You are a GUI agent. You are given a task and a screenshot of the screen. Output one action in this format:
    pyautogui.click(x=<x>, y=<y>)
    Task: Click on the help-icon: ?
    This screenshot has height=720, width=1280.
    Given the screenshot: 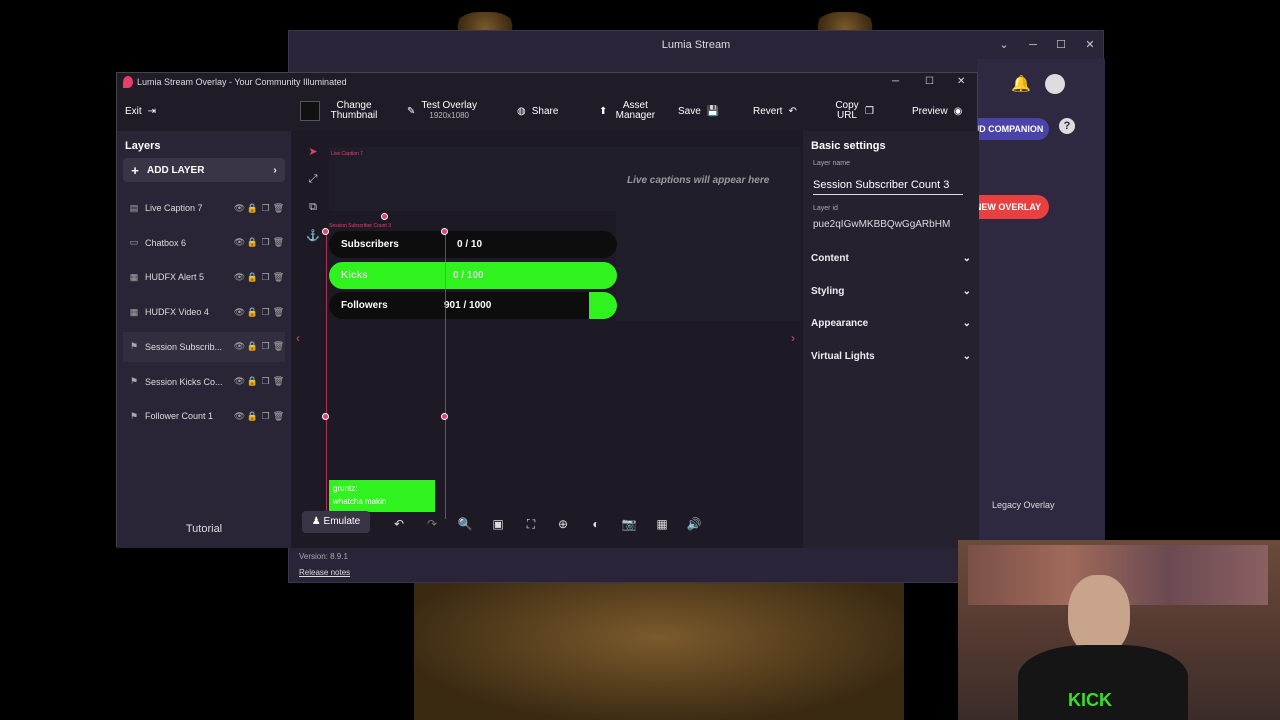 What is the action you would take?
    pyautogui.click(x=1067, y=126)
    